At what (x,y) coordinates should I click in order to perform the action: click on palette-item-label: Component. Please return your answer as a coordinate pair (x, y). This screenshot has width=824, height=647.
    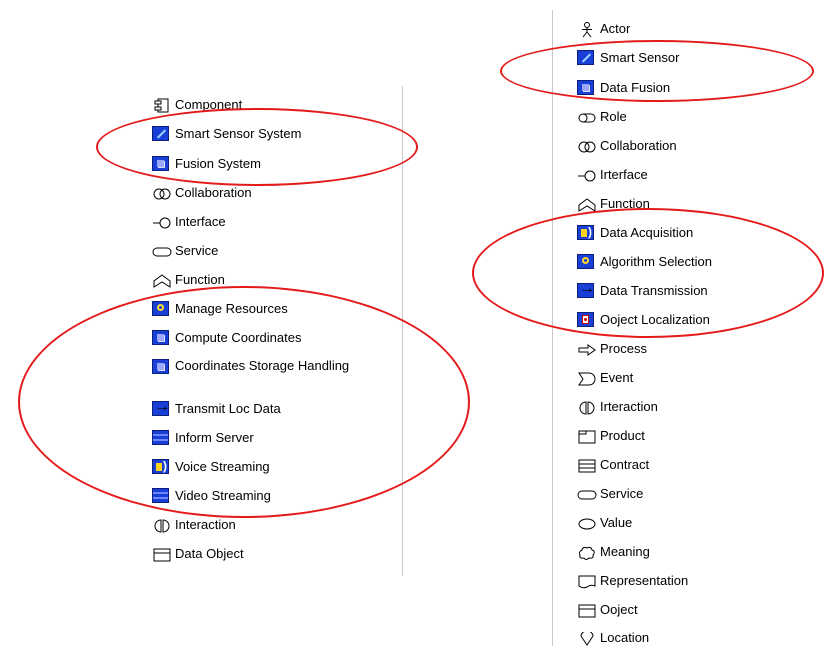
    Looking at the image, I should click on (209, 104).